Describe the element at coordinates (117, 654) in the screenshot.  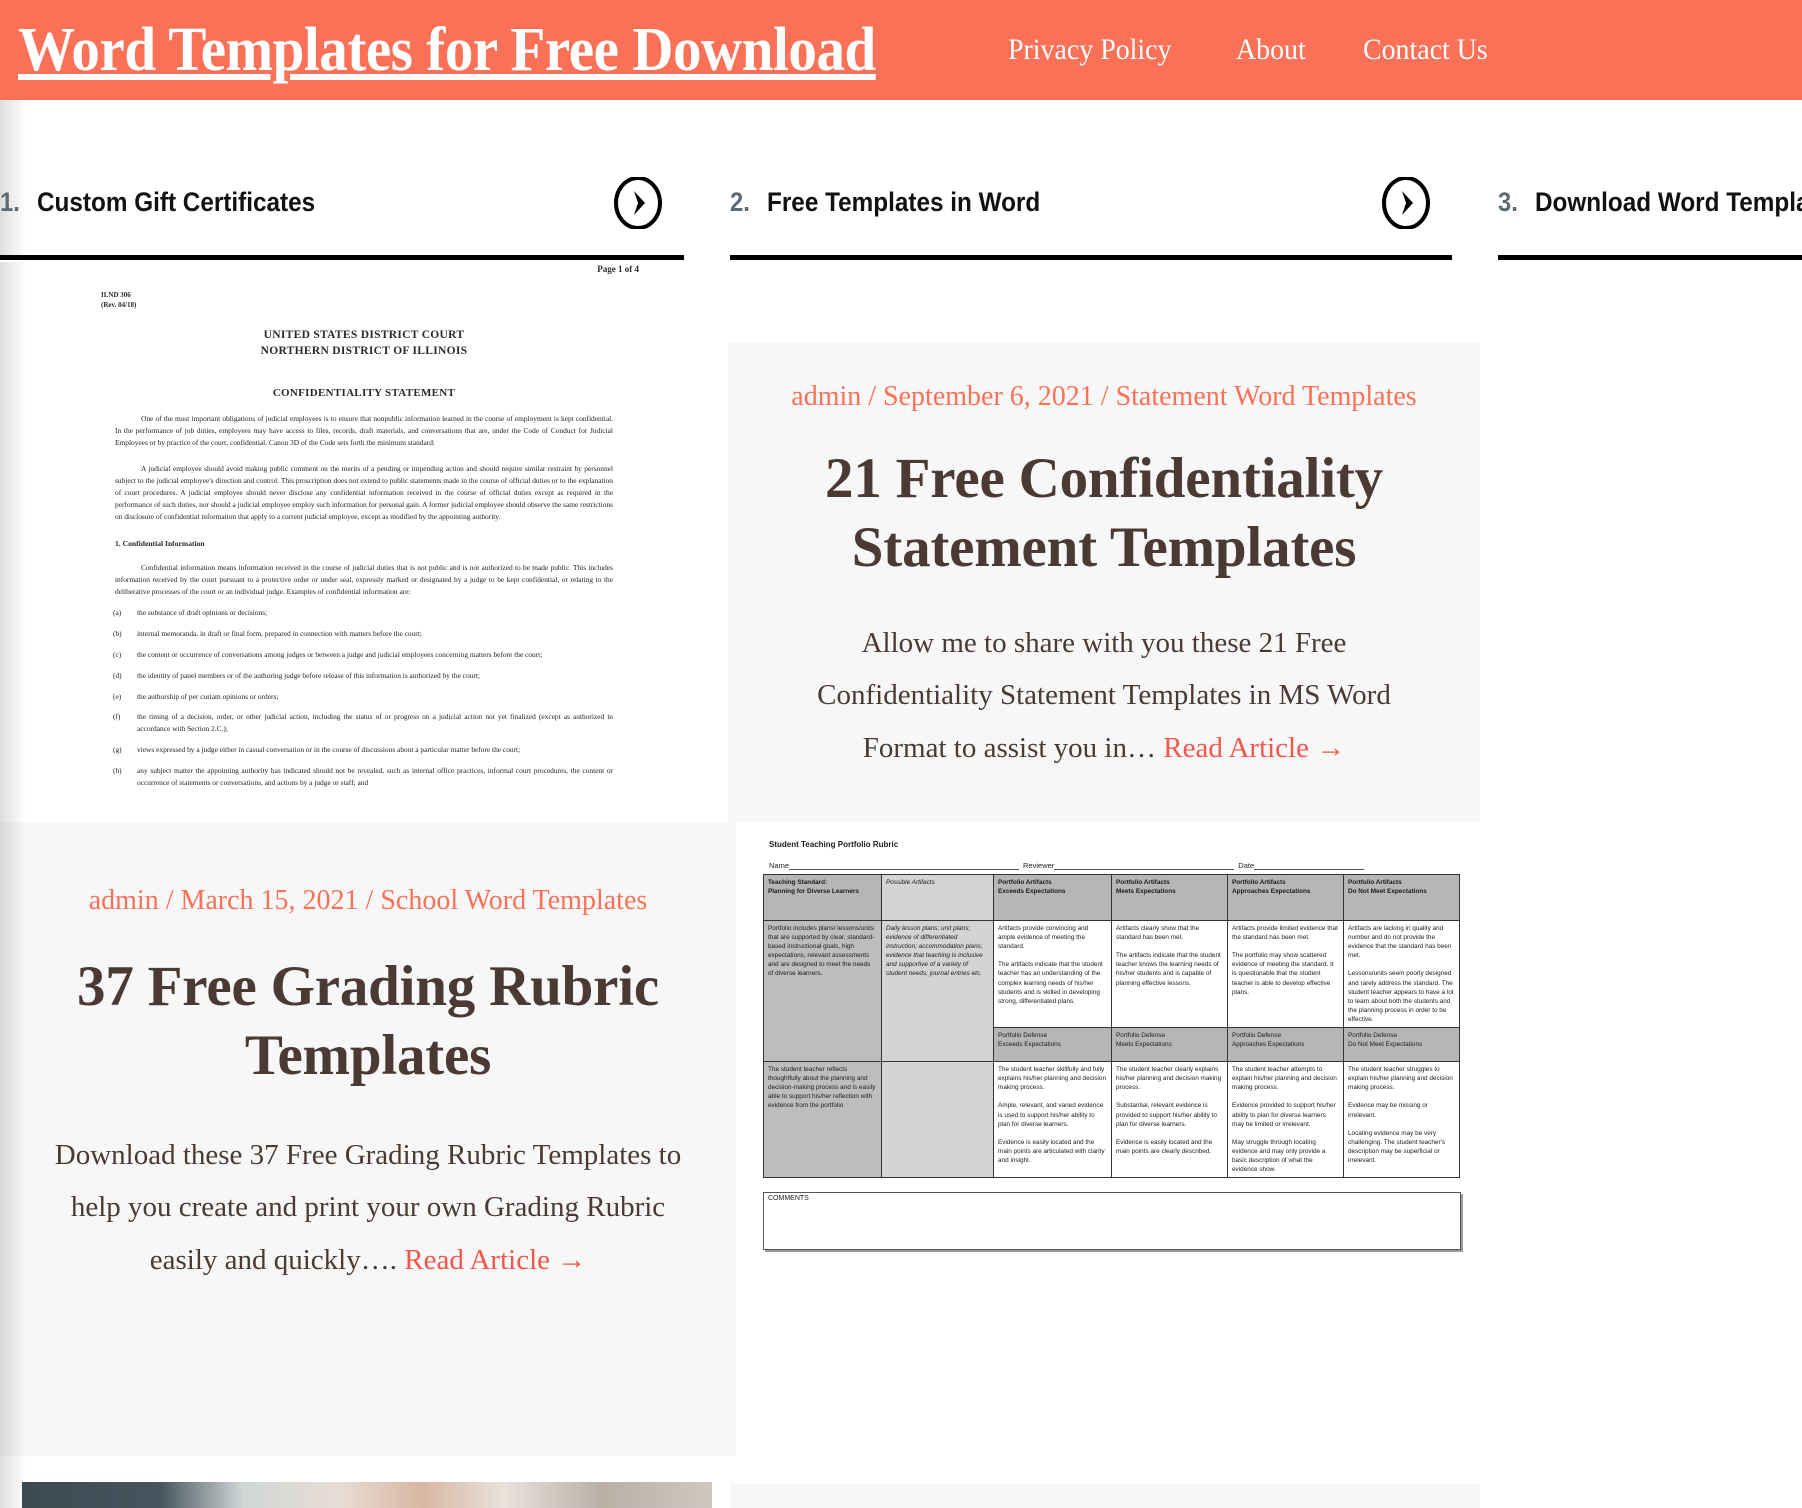
I see `doc-list-marker: (c)` at that location.